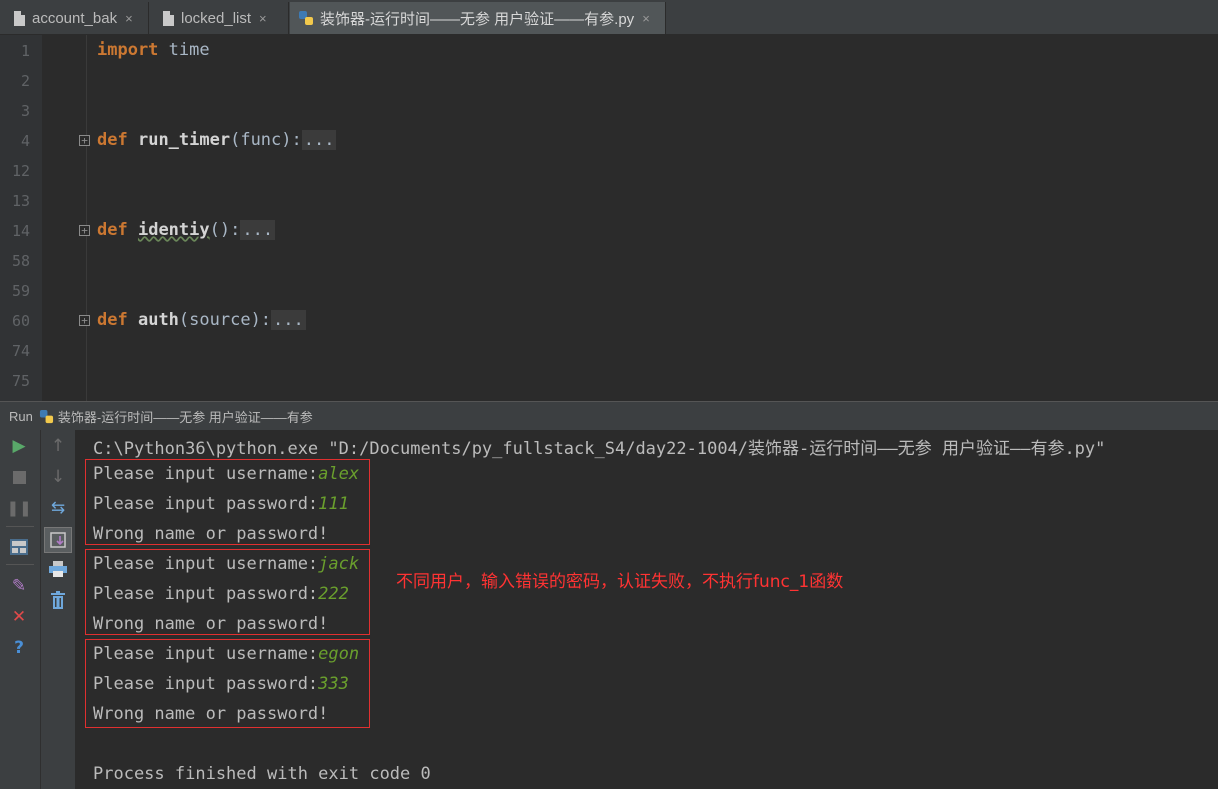 The image size is (1218, 789). What do you see at coordinates (266, 140) in the screenshot?
I see `function-args: (func):` at bounding box center [266, 140].